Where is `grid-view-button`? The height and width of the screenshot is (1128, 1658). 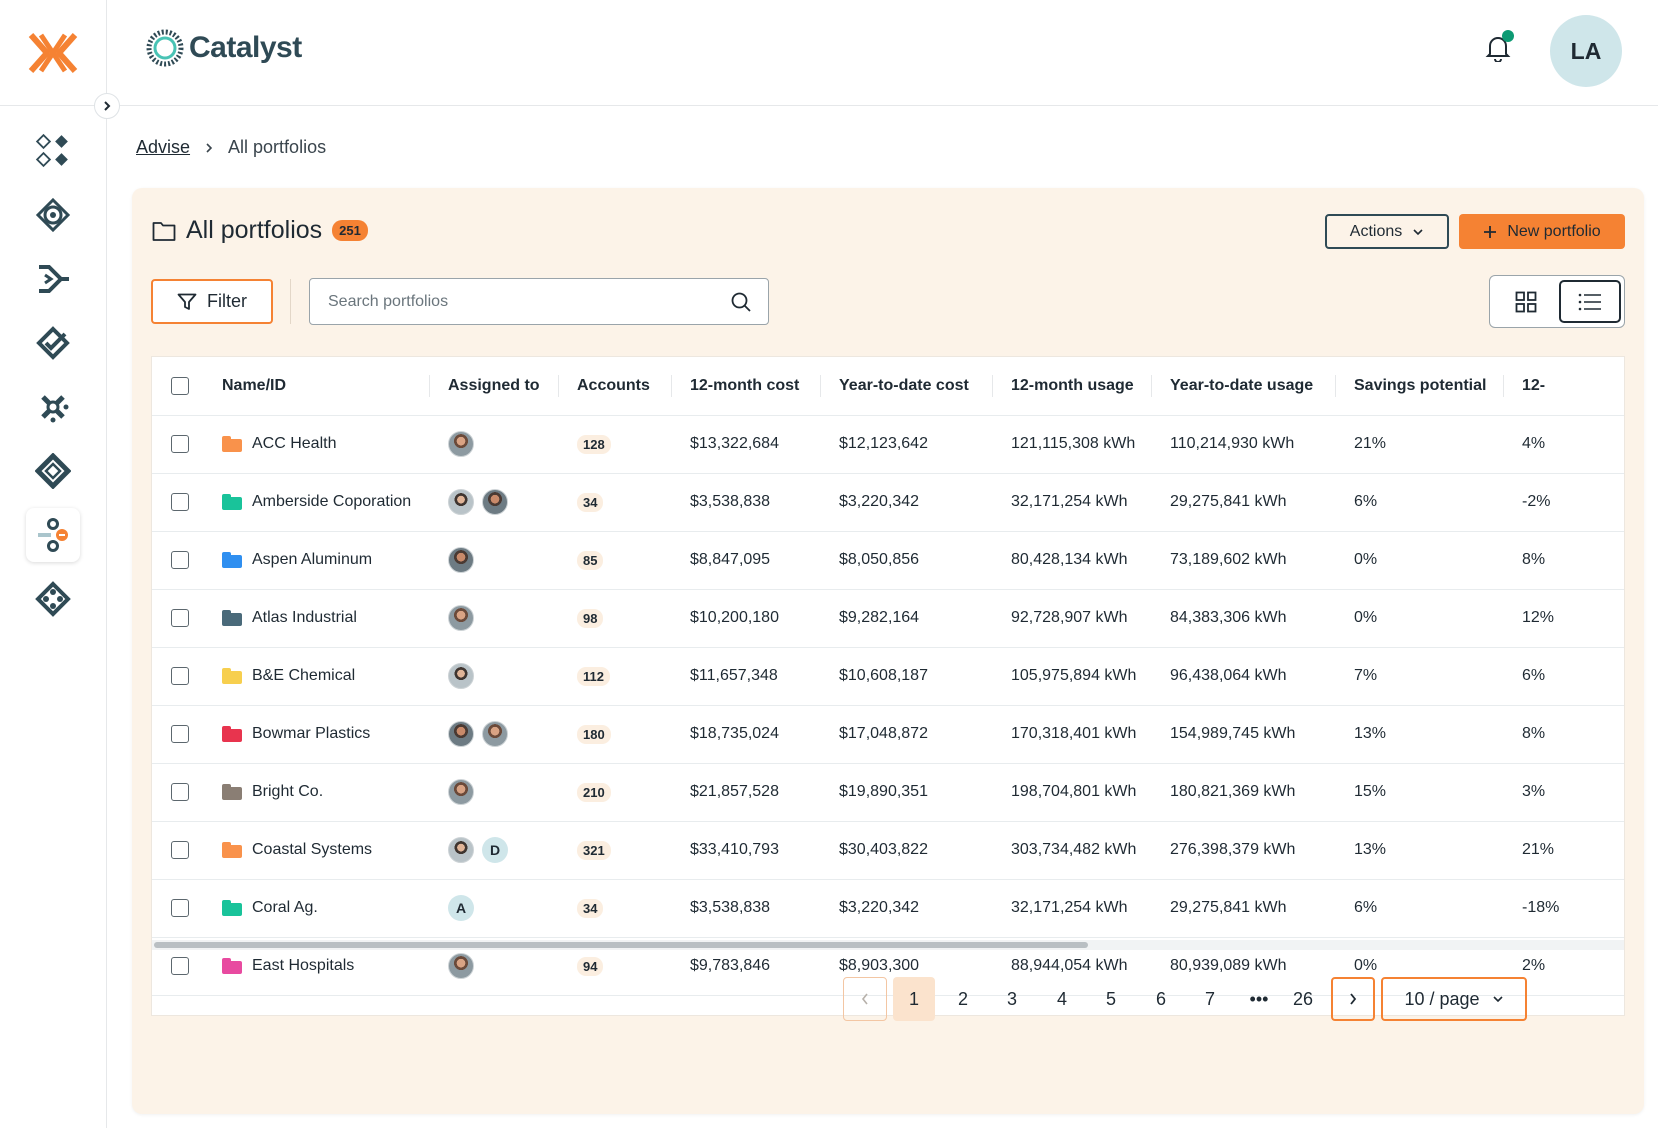
grid-view-button is located at coordinates (1526, 301).